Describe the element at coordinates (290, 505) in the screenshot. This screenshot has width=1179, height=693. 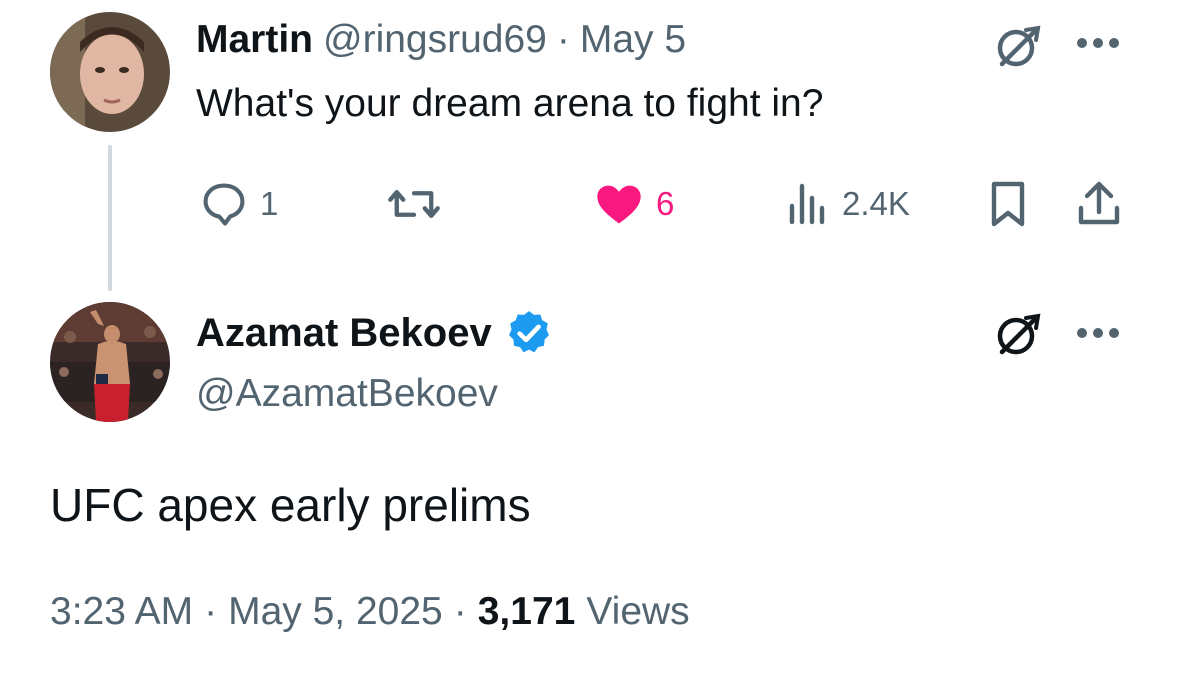
I see `main-tweet-text: UFC apex early prelims` at that location.